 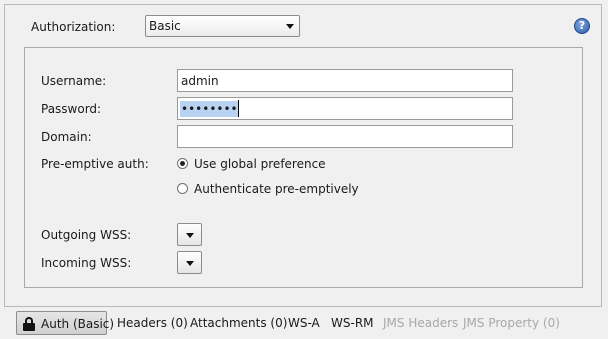 What do you see at coordinates (209, 109) in the screenshot?
I see `password-value: ••••••••` at bounding box center [209, 109].